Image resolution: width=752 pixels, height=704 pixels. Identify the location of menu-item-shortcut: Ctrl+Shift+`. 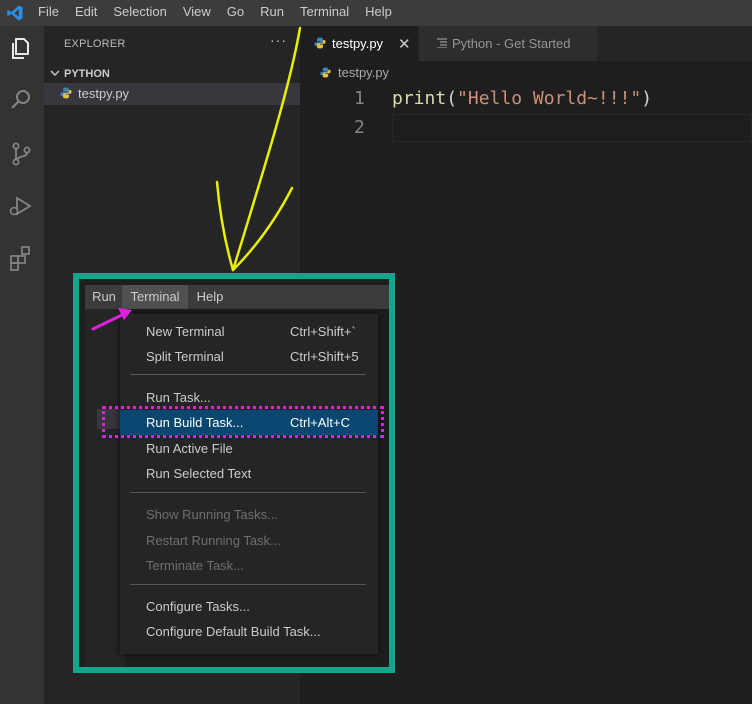
(323, 331).